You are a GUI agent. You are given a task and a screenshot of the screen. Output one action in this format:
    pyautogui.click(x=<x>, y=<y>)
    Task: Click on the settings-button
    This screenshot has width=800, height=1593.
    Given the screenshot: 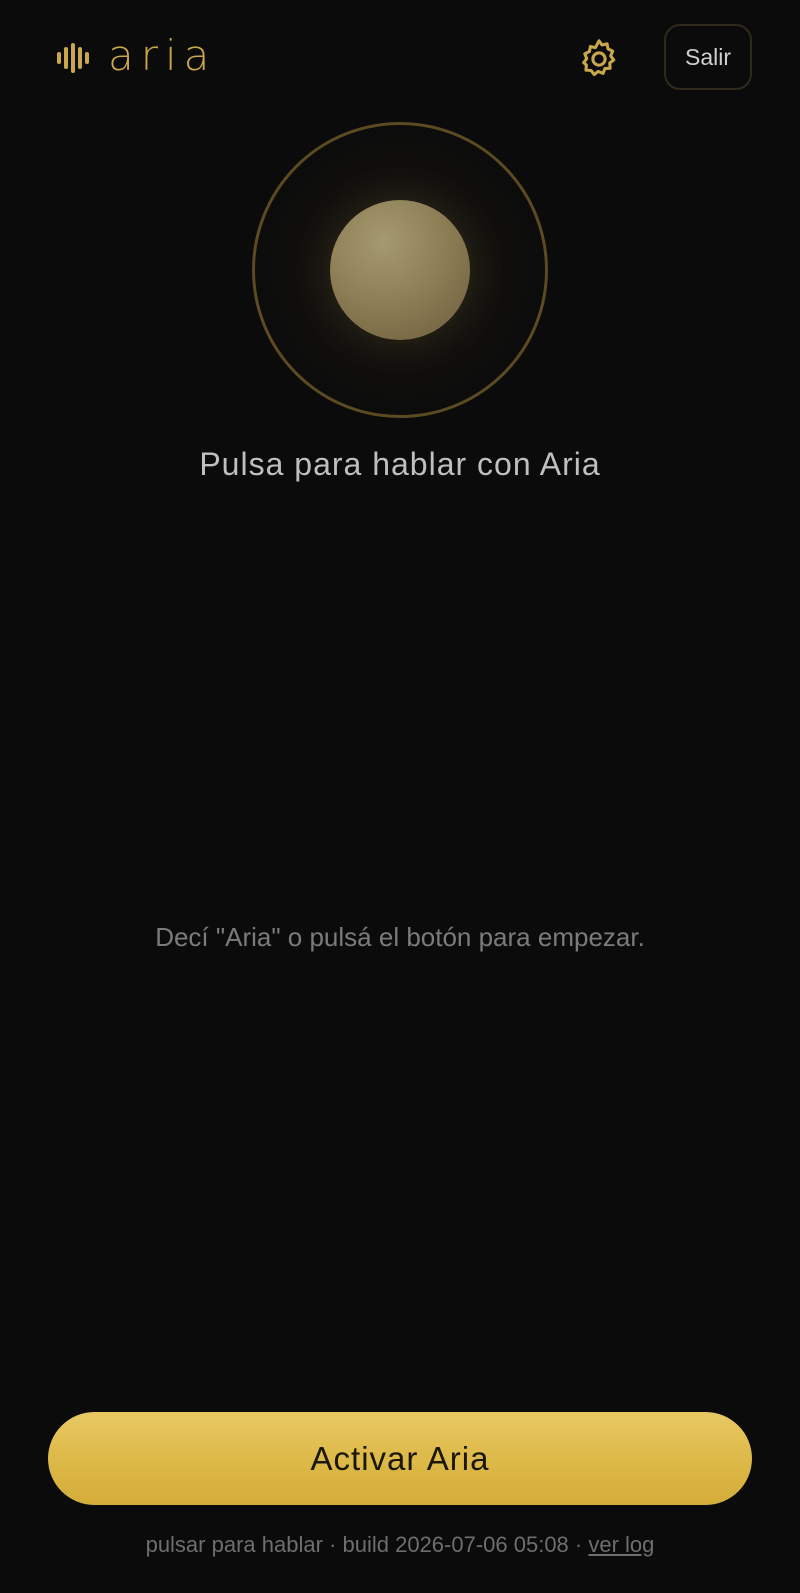 What is the action you would take?
    pyautogui.click(x=599, y=59)
    